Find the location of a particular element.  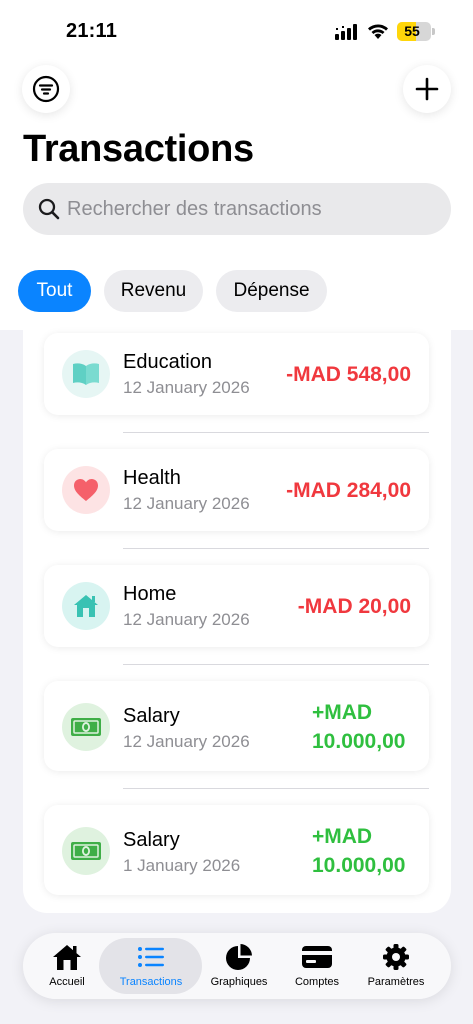

search-icon is located at coordinates (49, 209).